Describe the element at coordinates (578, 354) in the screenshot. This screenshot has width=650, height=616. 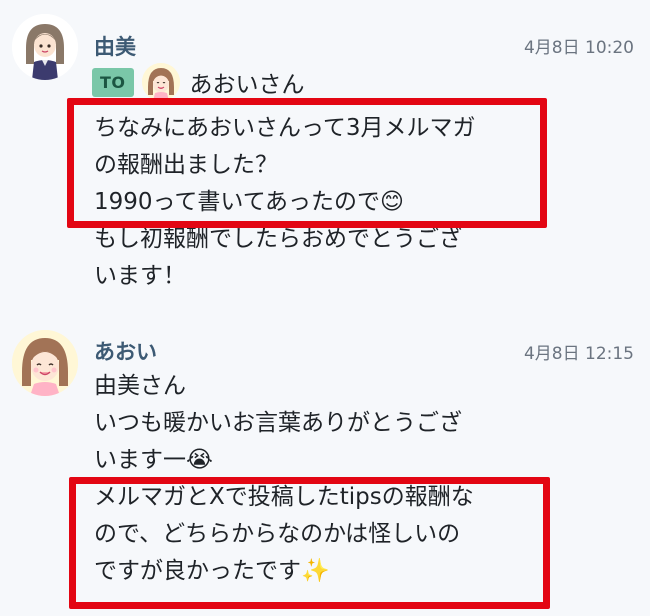
I see `message-timestamp: 4月8日 12:15` at that location.